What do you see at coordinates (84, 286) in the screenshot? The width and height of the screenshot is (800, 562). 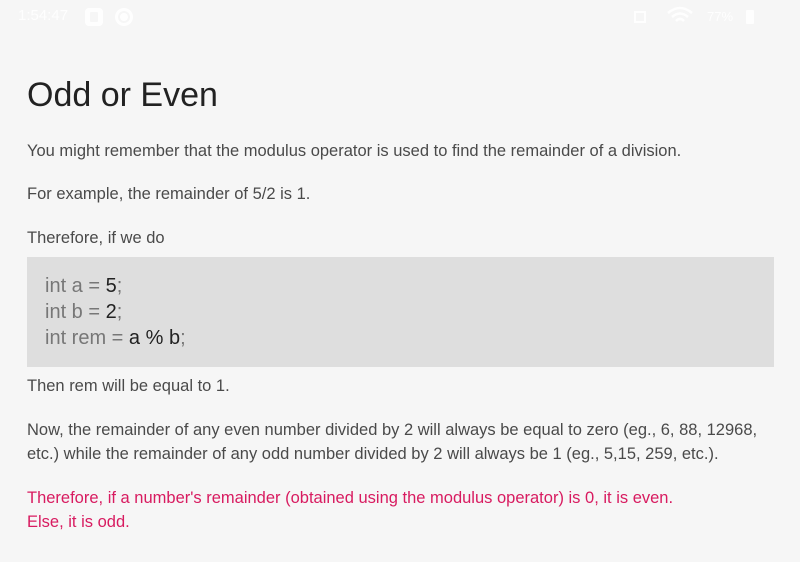 I see `code-line: int a = 5;` at bounding box center [84, 286].